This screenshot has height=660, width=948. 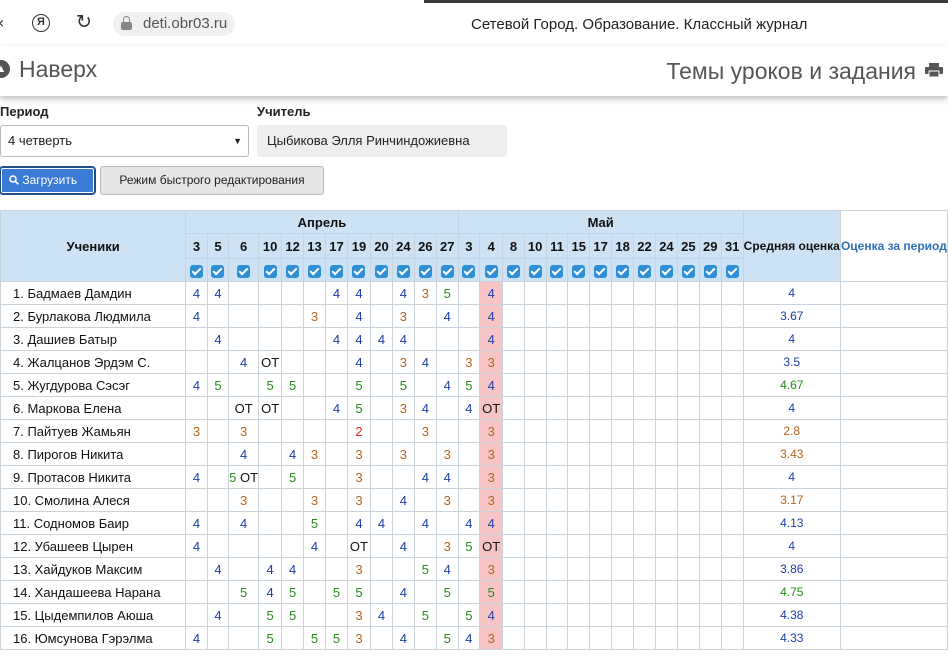 What do you see at coordinates (666, 246) in the screenshot?
I see `day-header: 24` at bounding box center [666, 246].